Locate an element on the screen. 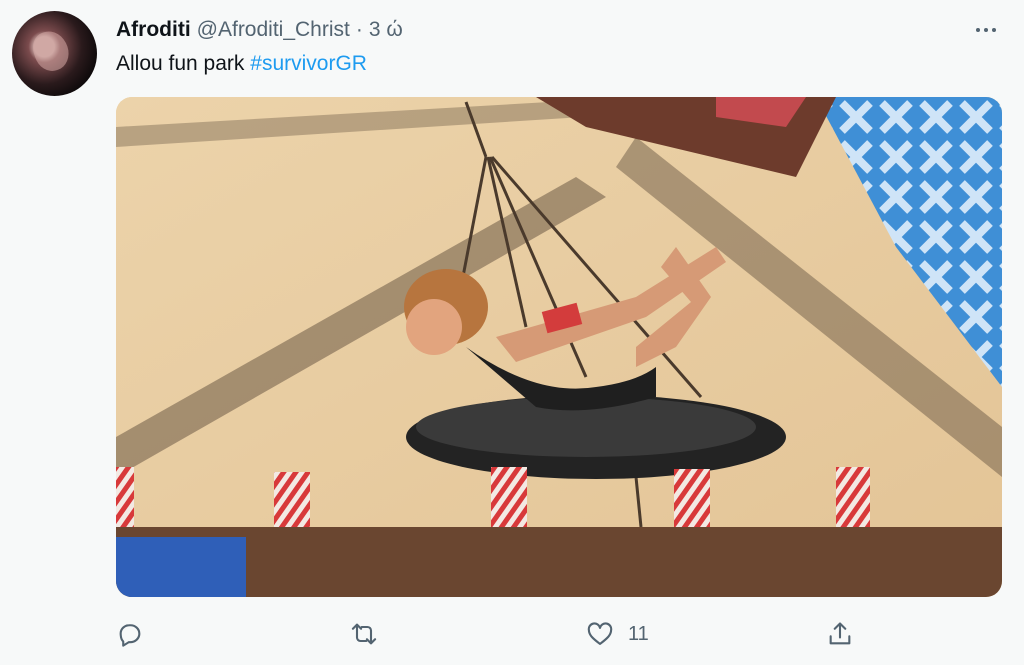 The height and width of the screenshot is (665, 1024). share-button is located at coordinates (840, 634).